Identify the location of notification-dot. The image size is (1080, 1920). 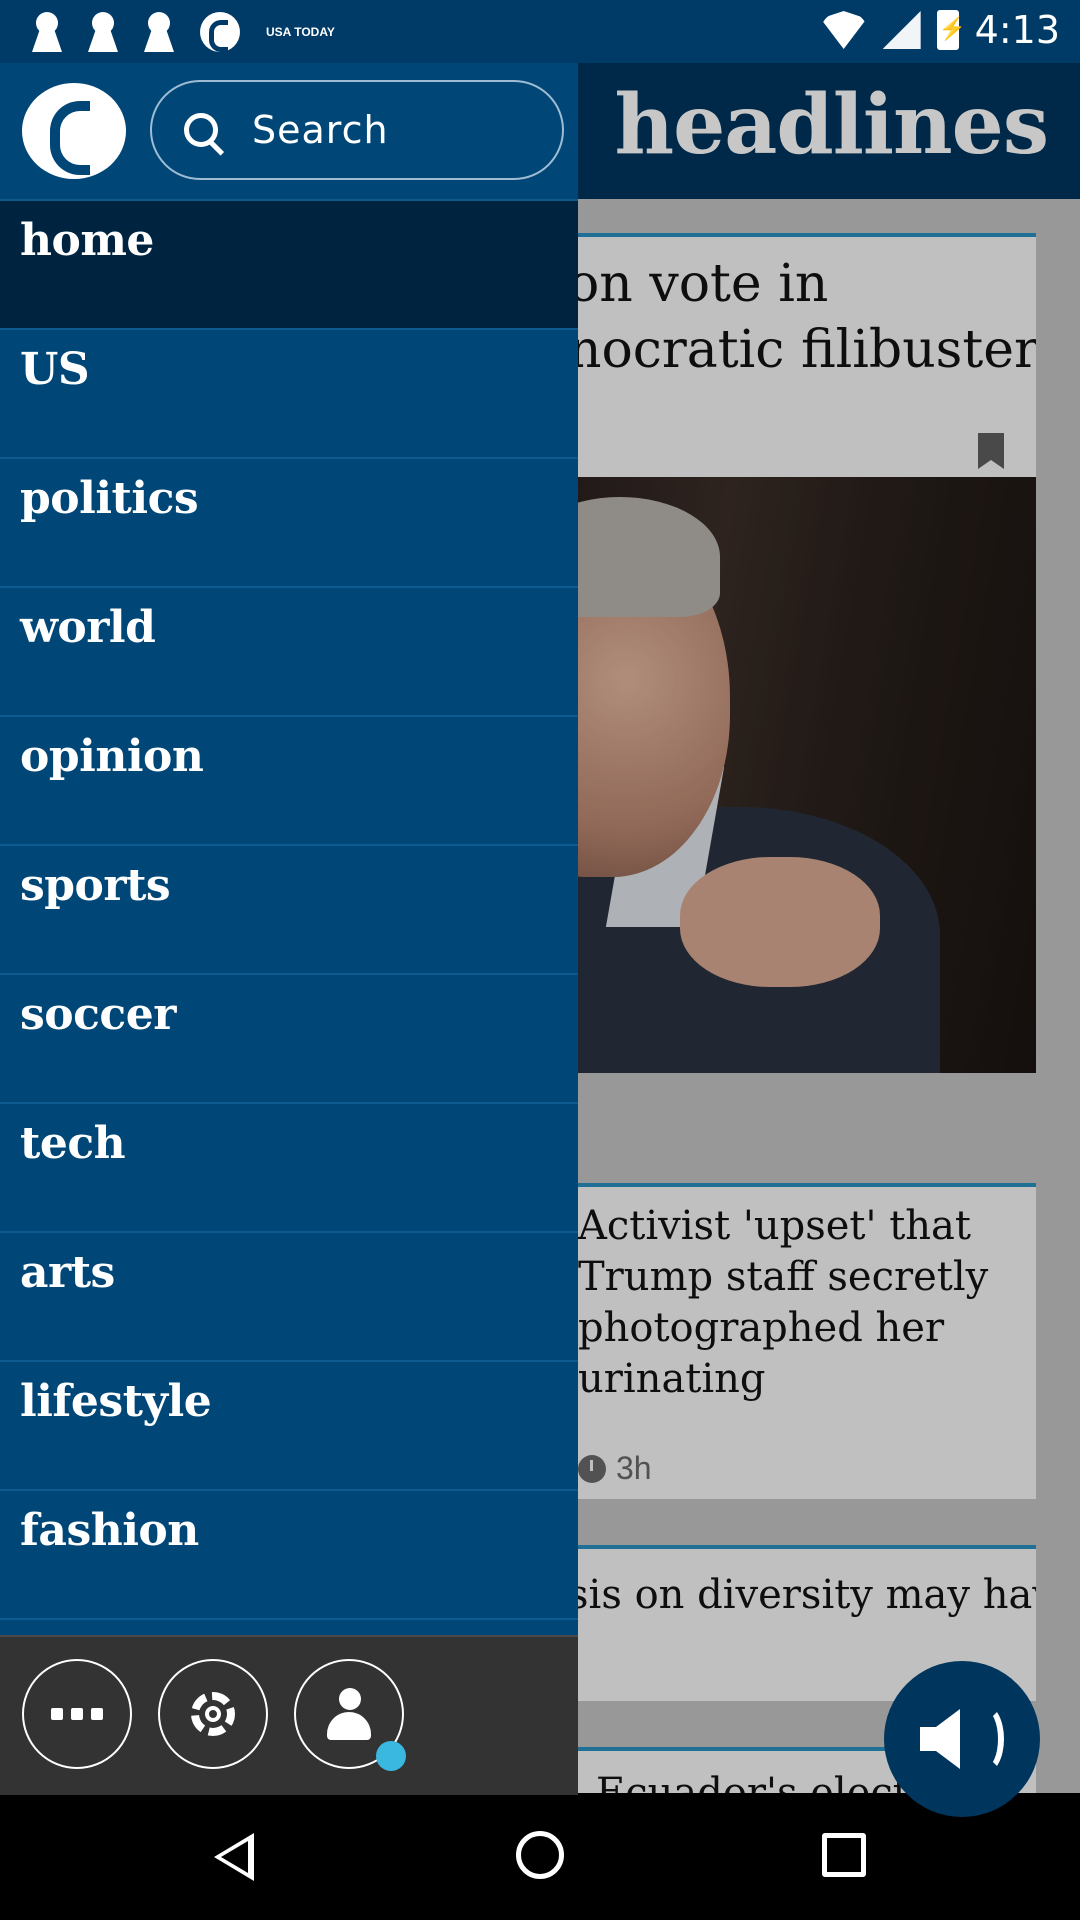
(391, 1756).